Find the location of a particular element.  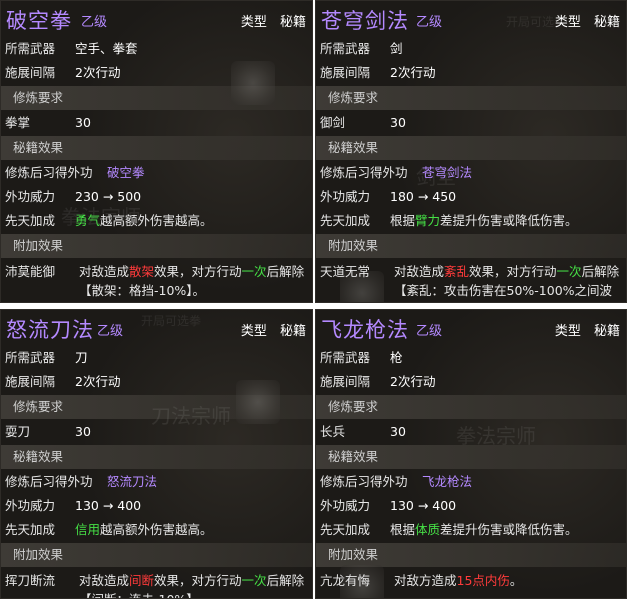

power-value: 230 → 500 is located at coordinates (108, 196).